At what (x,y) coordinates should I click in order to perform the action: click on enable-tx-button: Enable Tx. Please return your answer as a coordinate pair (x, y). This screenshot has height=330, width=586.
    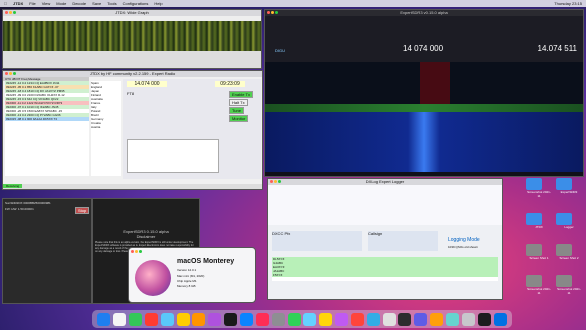
    Looking at the image, I should click on (241, 94).